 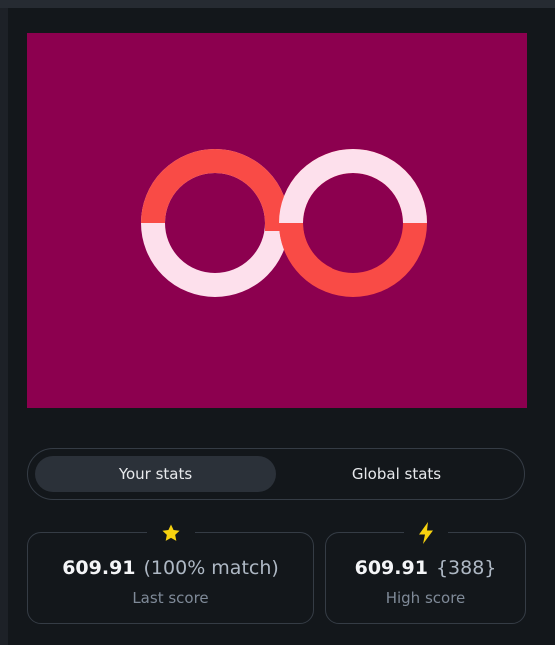 I want to click on high-score-value: 609.91, so click(x=391, y=568).